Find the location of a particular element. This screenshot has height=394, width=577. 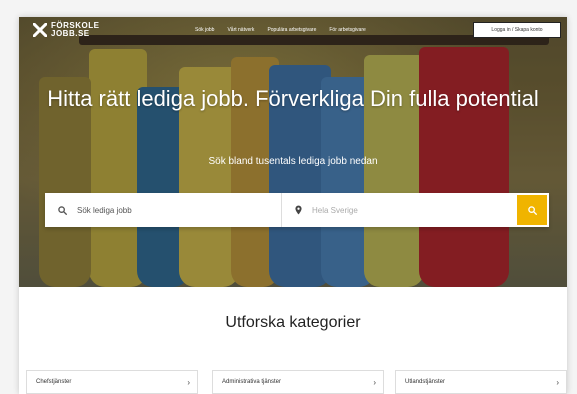

hero-subline: Sök bland tusentals lediga jobb nedan is located at coordinates (293, 161).